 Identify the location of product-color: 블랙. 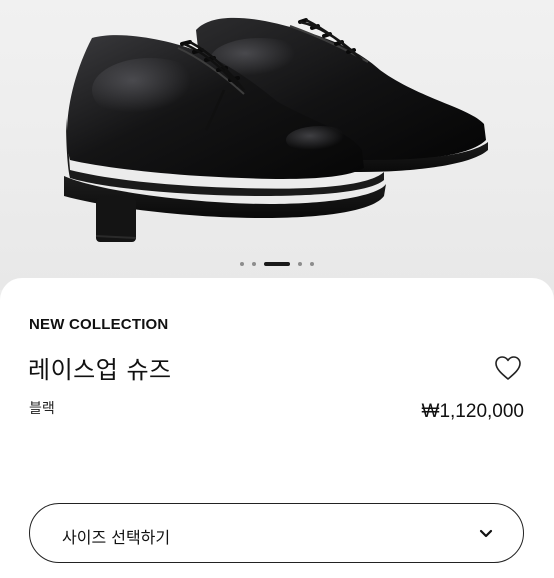
(42, 409).